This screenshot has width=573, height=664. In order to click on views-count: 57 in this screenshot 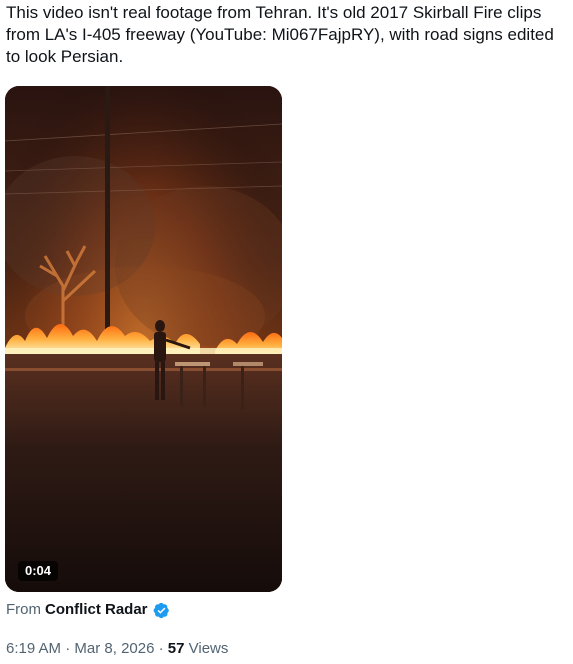, I will do `click(176, 648)`.